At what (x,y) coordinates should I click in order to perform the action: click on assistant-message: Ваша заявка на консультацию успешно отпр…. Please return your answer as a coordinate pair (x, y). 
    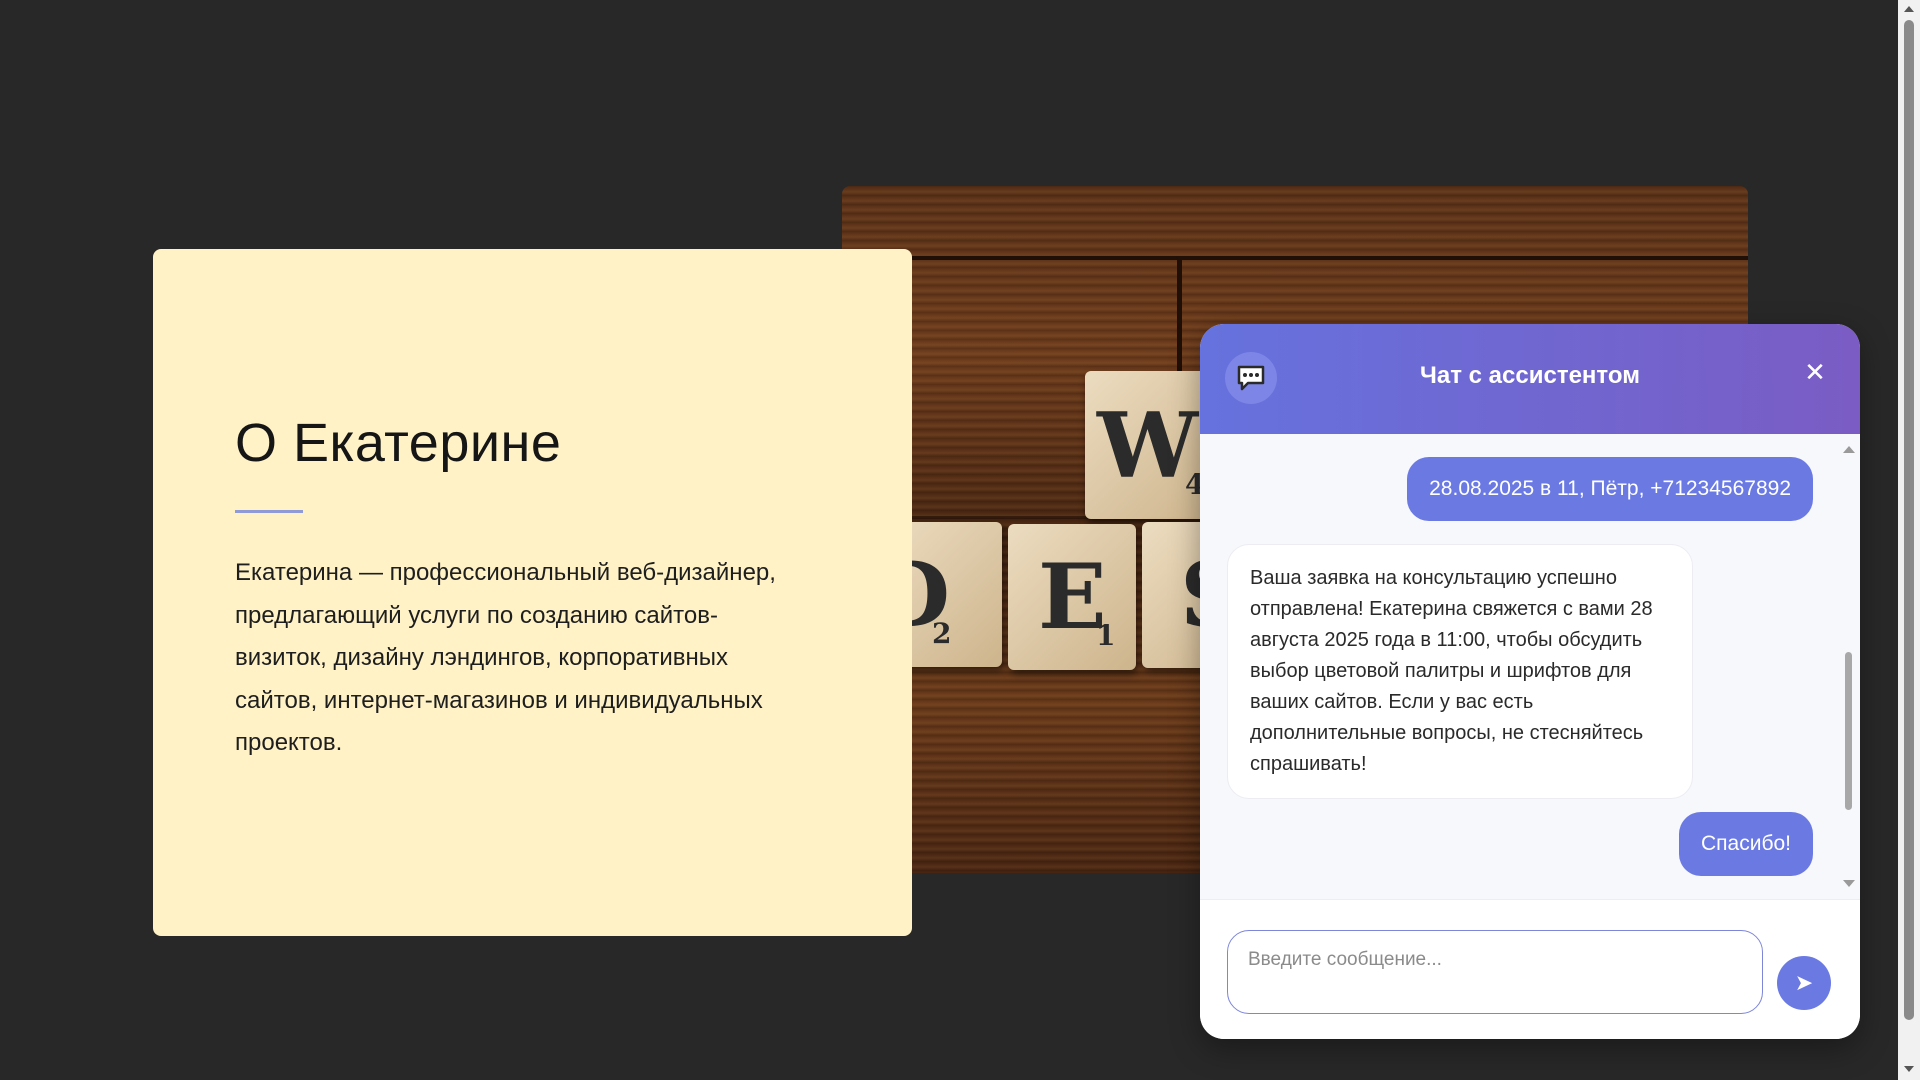
    Looking at the image, I should click on (1460, 671).